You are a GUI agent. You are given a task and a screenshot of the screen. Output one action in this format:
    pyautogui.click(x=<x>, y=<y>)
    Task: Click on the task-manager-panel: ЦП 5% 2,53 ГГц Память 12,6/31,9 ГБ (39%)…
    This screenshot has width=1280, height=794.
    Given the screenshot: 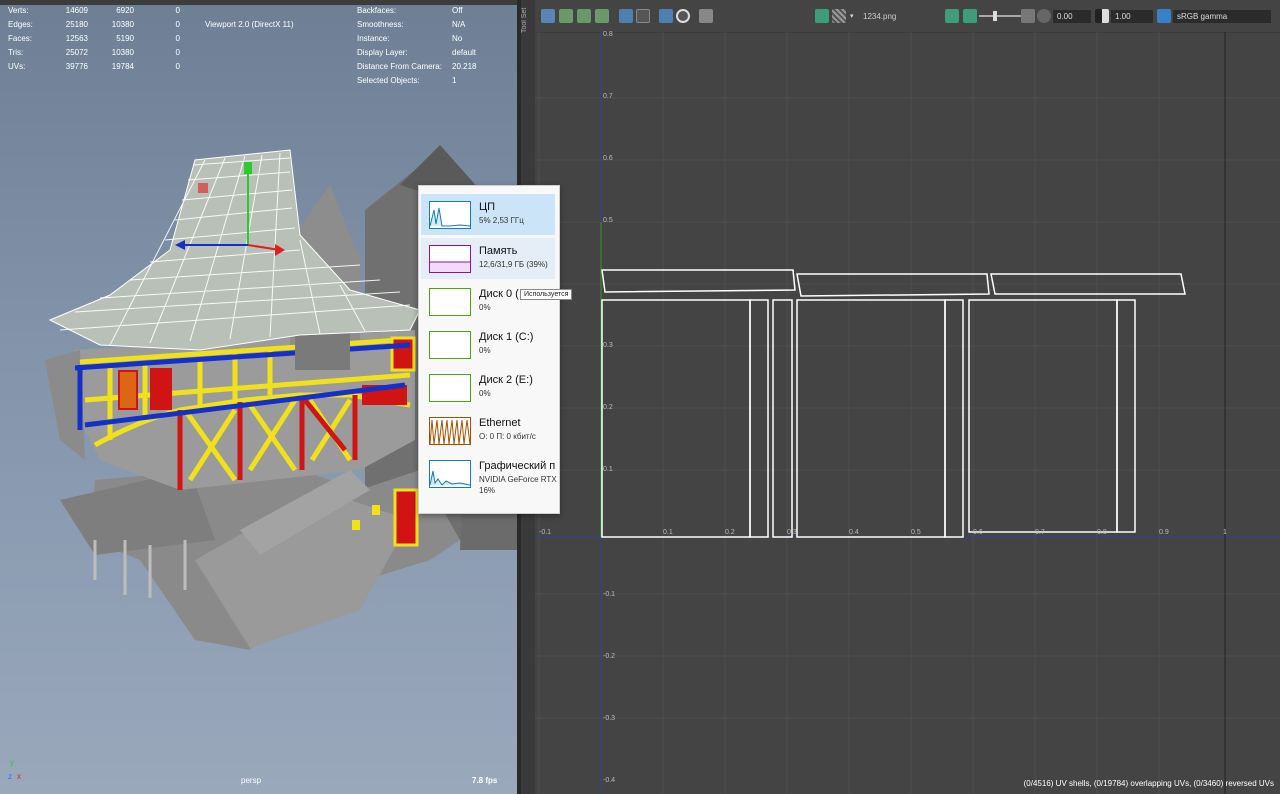 What is the action you would take?
    pyautogui.click(x=489, y=349)
    